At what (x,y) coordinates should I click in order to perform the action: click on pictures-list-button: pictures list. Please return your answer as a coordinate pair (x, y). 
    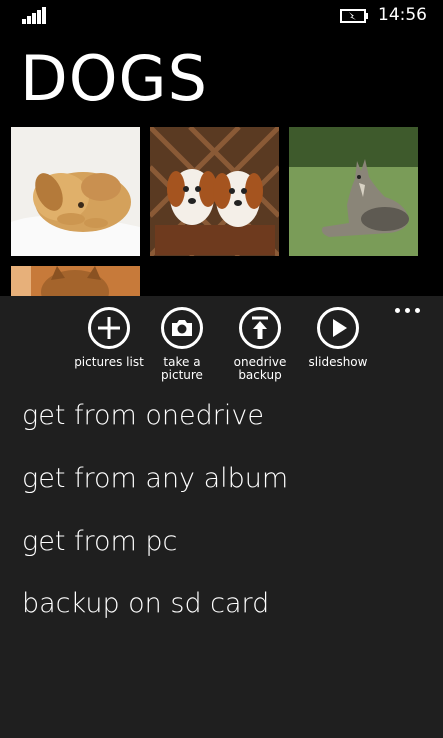
    Looking at the image, I should click on (109, 337).